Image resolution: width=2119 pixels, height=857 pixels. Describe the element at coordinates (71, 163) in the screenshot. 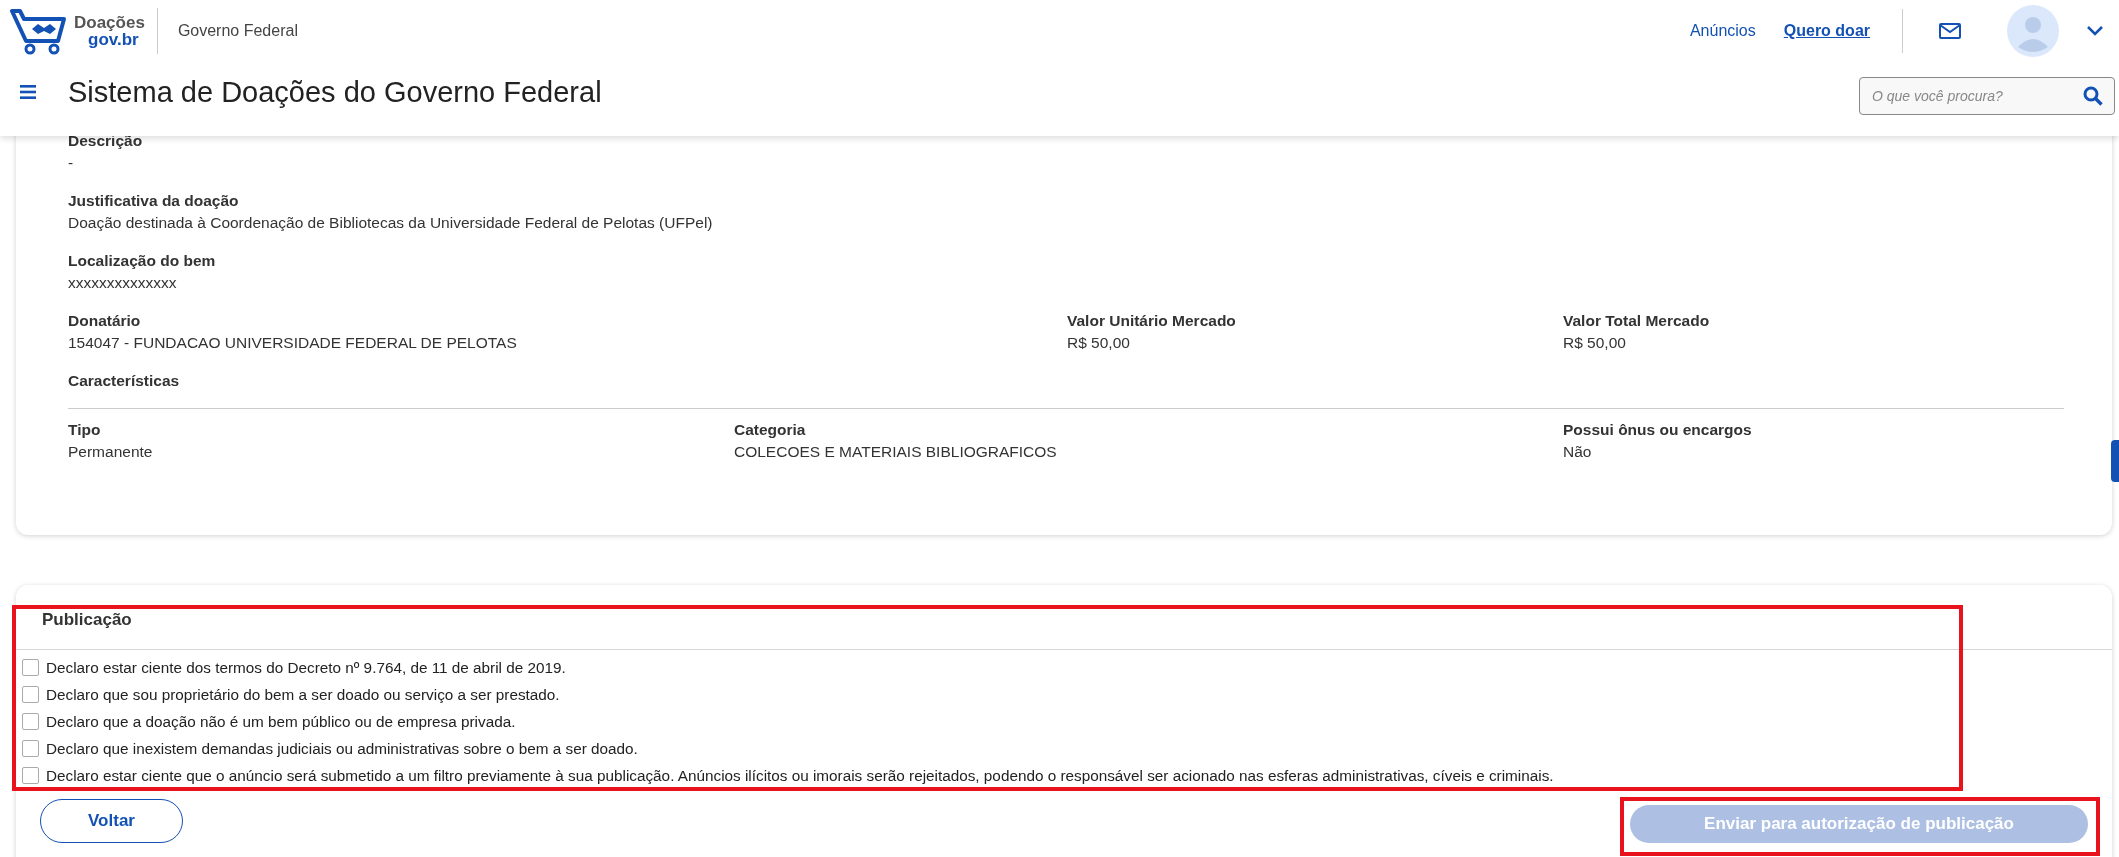

I see `field-value: -` at that location.